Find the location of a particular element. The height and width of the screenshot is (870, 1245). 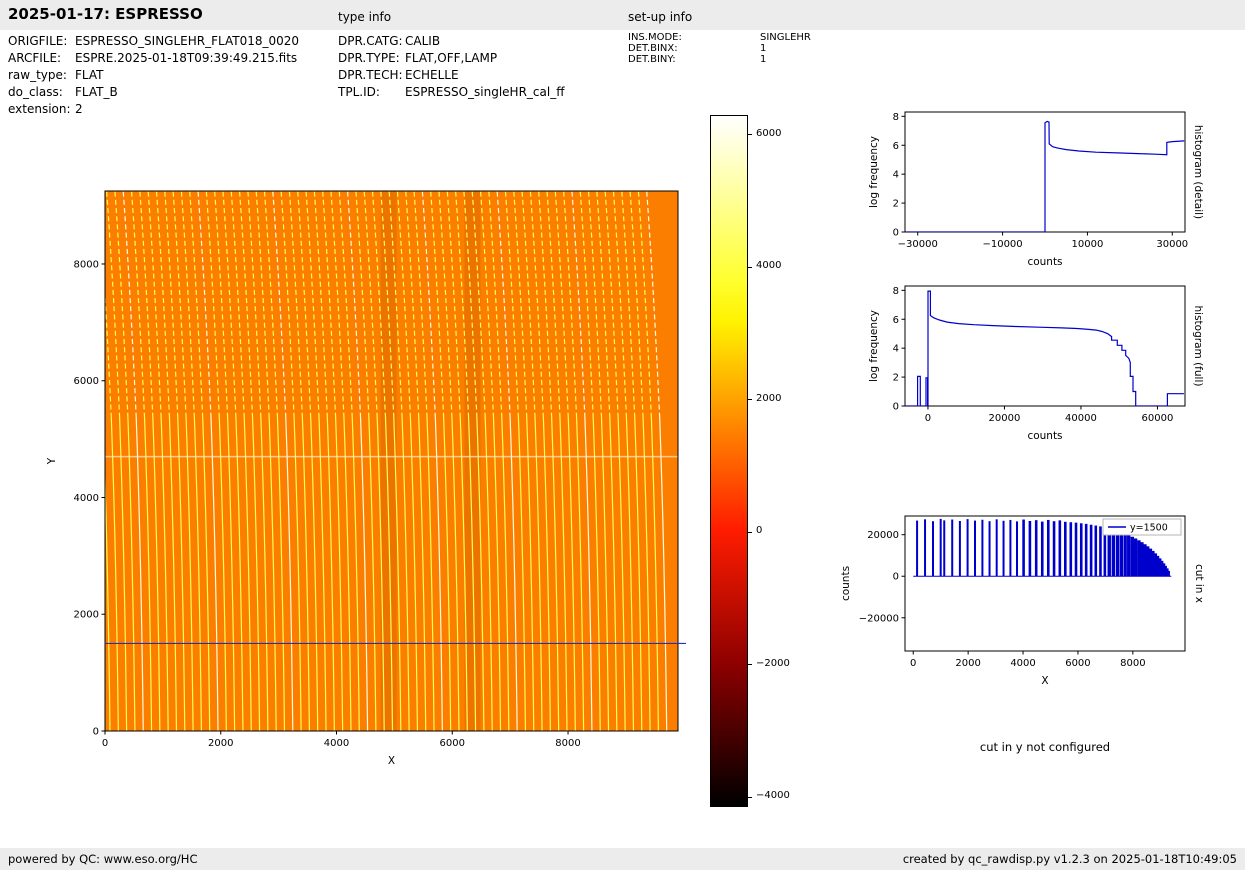

y-tick-label: 2000 is located at coordinates (86, 615).